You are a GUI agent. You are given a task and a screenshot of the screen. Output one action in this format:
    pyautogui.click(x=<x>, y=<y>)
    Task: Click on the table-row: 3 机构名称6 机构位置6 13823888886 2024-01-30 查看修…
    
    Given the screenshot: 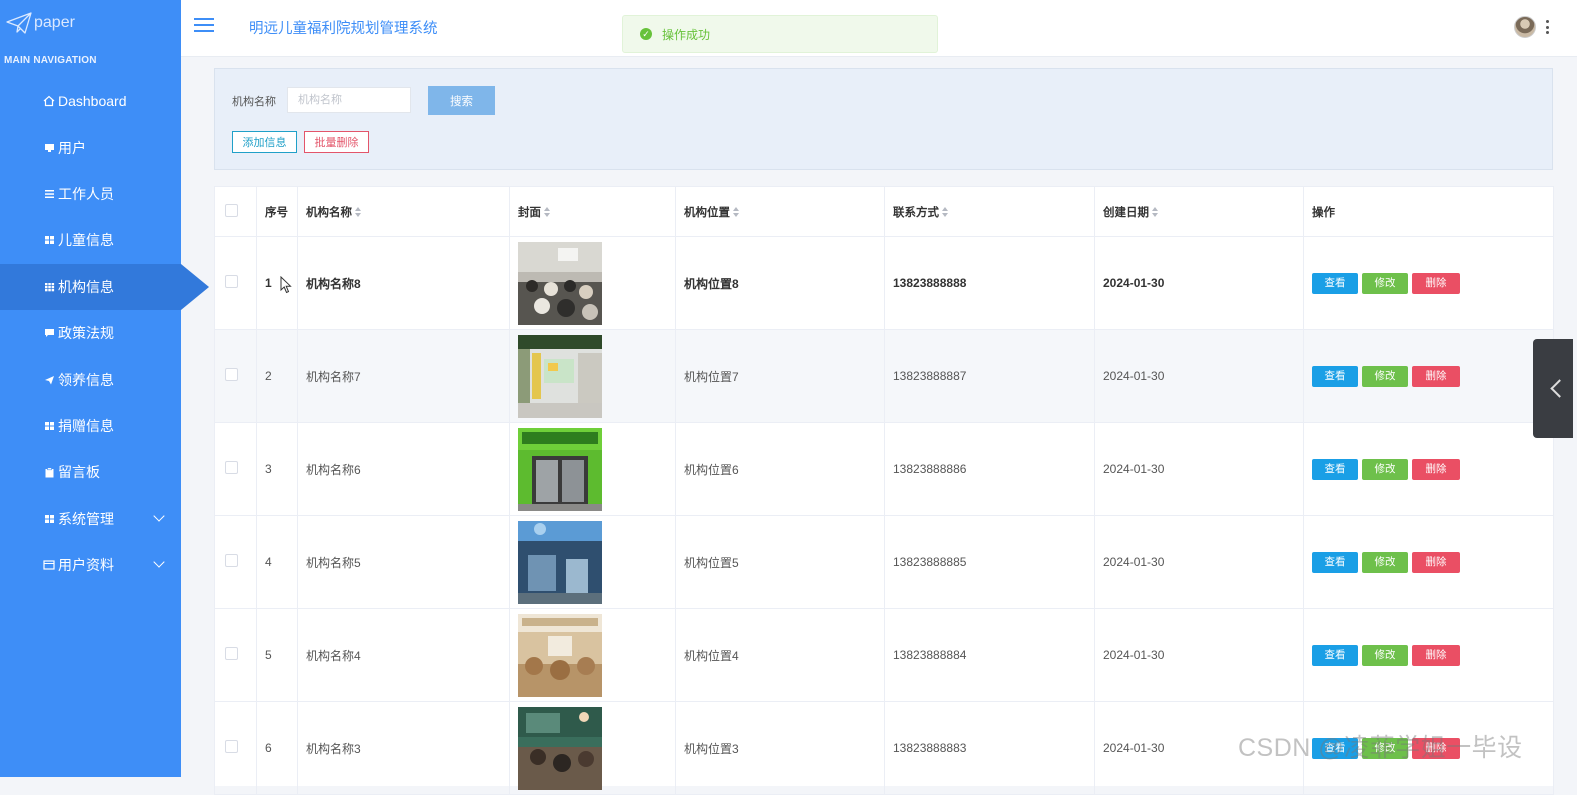 What is the action you would take?
    pyautogui.click(x=884, y=469)
    